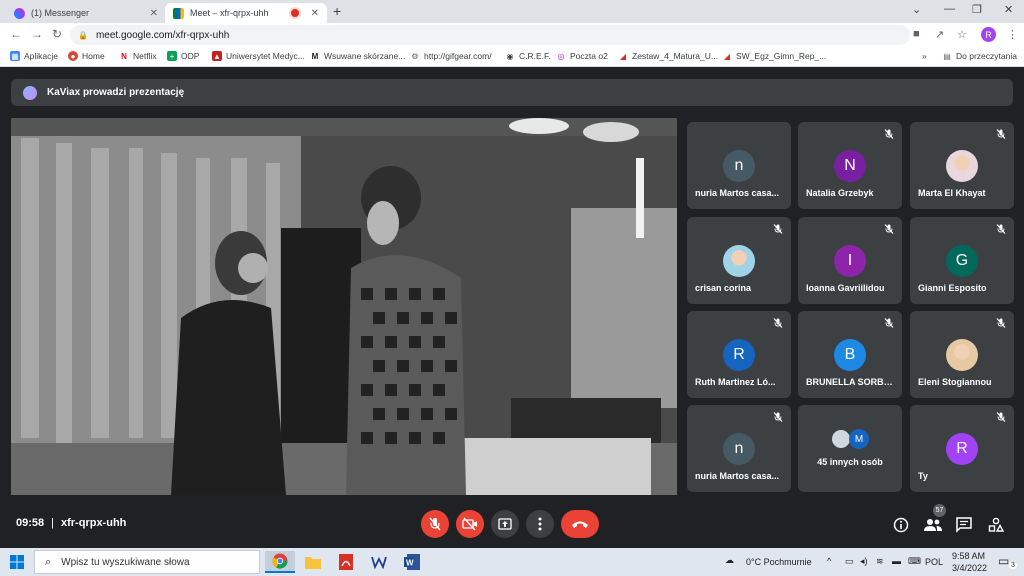  Describe the element at coordinates (1008, 9) in the screenshot. I see `close-window-icon: ✕` at that location.